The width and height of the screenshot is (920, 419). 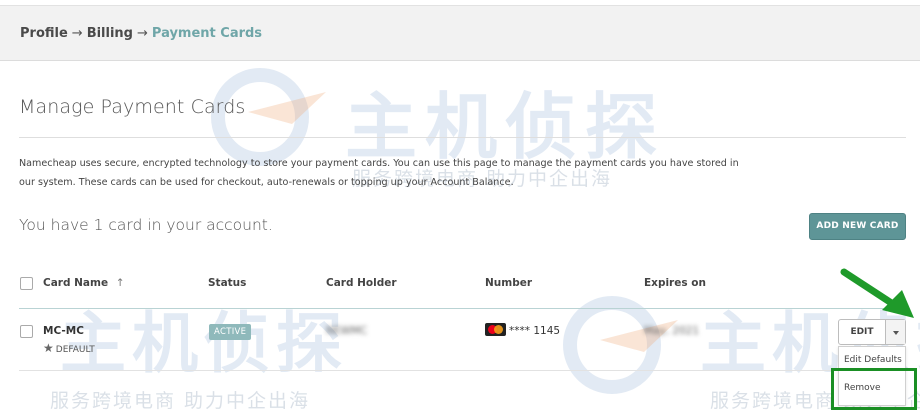 What do you see at coordinates (509, 283) in the screenshot?
I see `column-number: Number` at bounding box center [509, 283].